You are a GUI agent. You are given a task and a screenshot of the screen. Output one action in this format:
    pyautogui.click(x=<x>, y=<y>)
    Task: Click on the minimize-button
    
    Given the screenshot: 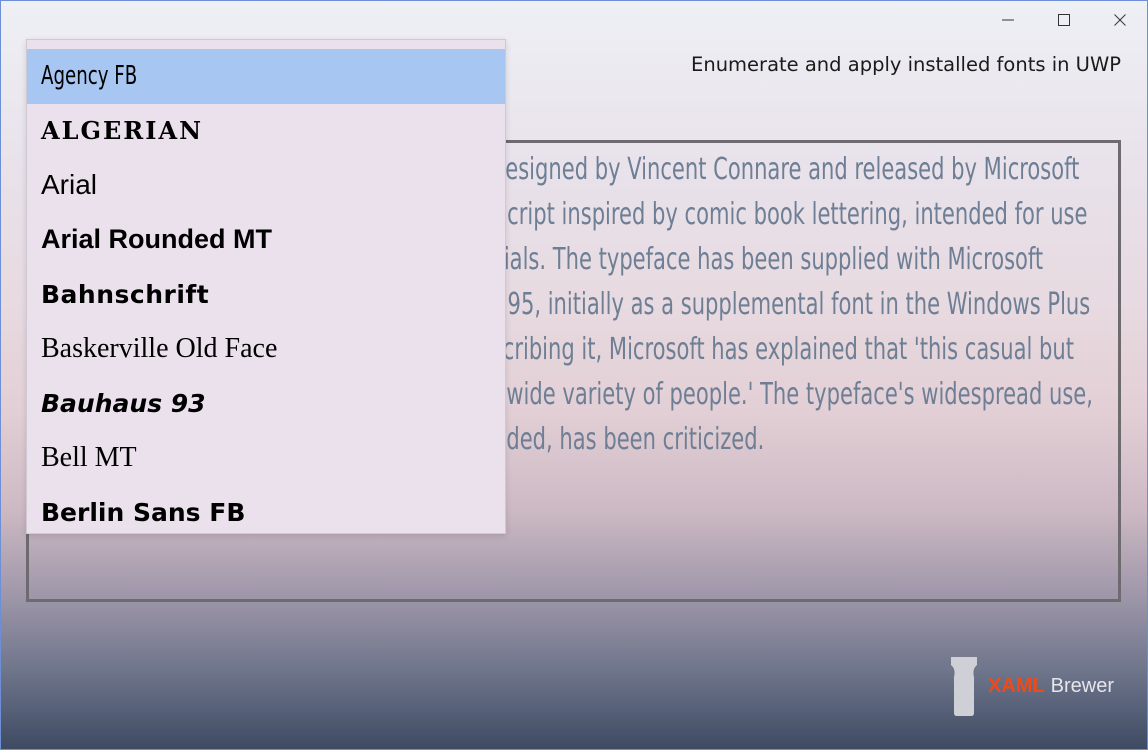 What is the action you would take?
    pyautogui.click(x=1008, y=20)
    